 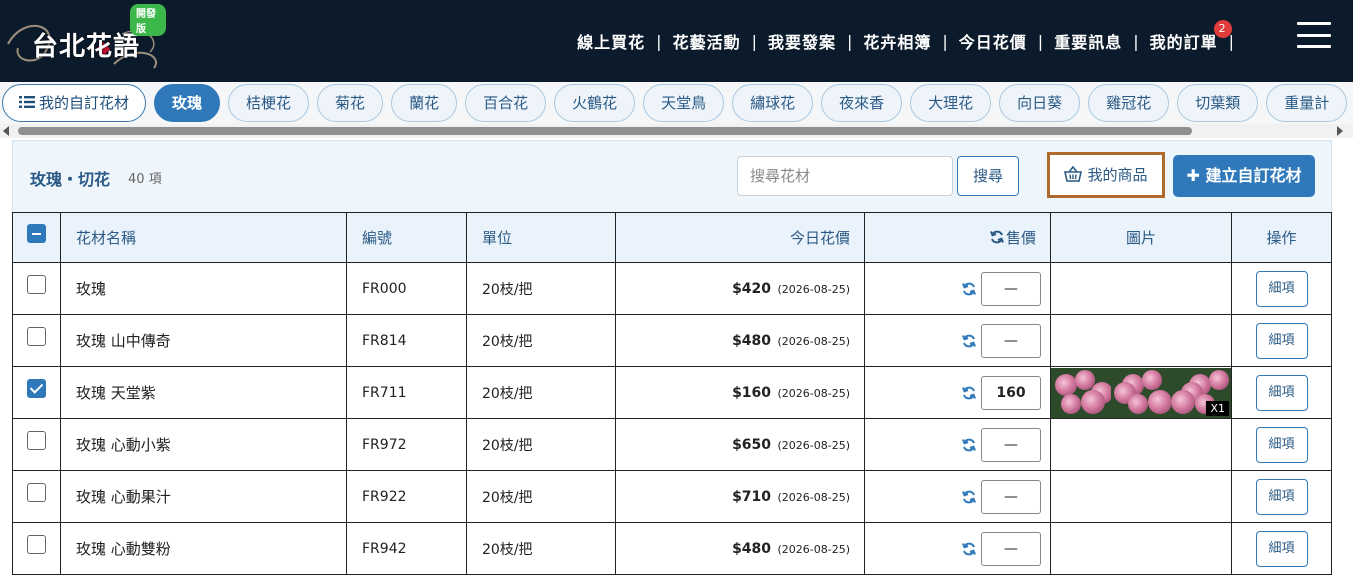 I want to click on nav-floral-events: 花藝活動, so click(x=707, y=41).